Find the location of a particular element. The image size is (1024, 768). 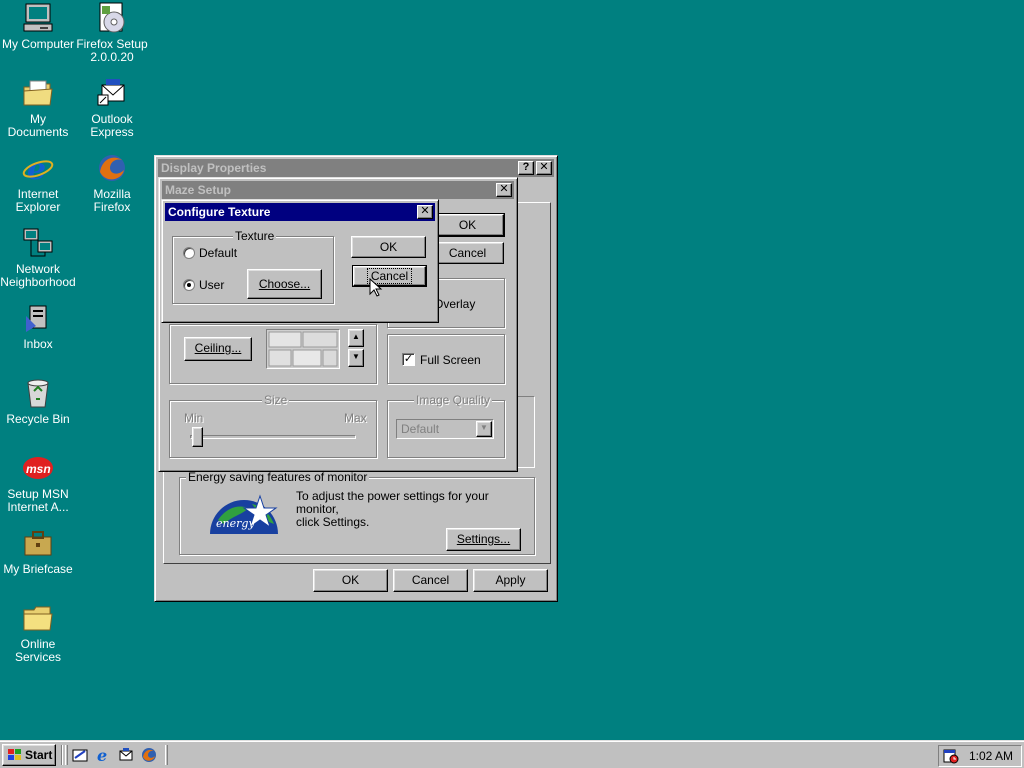

image-quality-group: Image Quality Default ▼ is located at coordinates (446, 425).